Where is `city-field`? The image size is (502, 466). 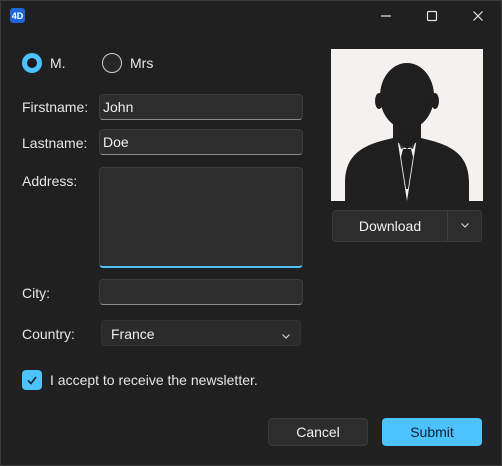 city-field is located at coordinates (201, 292).